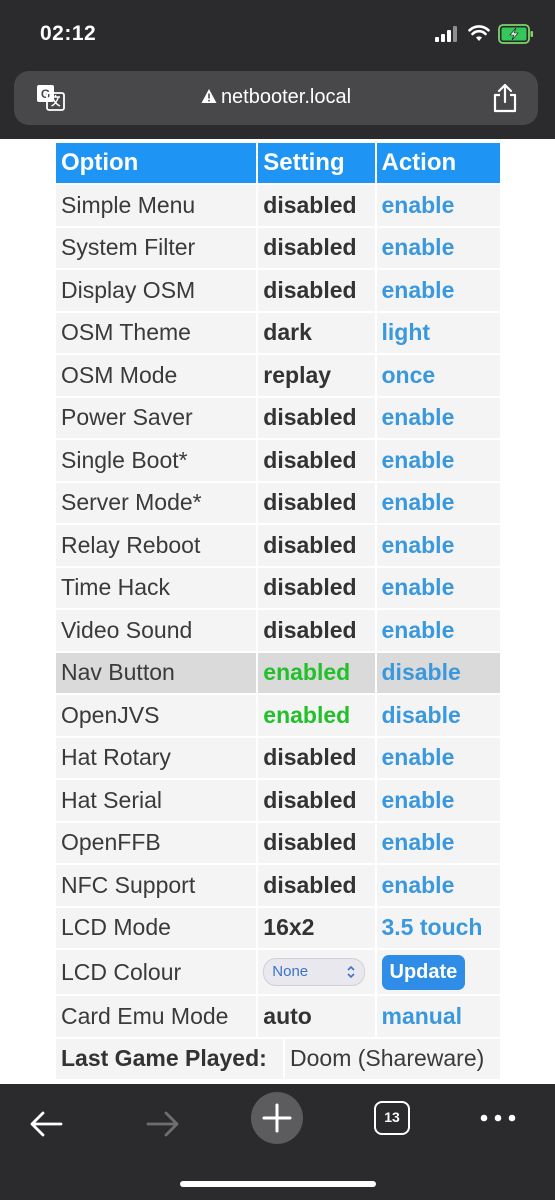 This screenshot has height=1200, width=555. Describe the element at coordinates (423, 972) in the screenshot. I see `update-button: Update` at that location.